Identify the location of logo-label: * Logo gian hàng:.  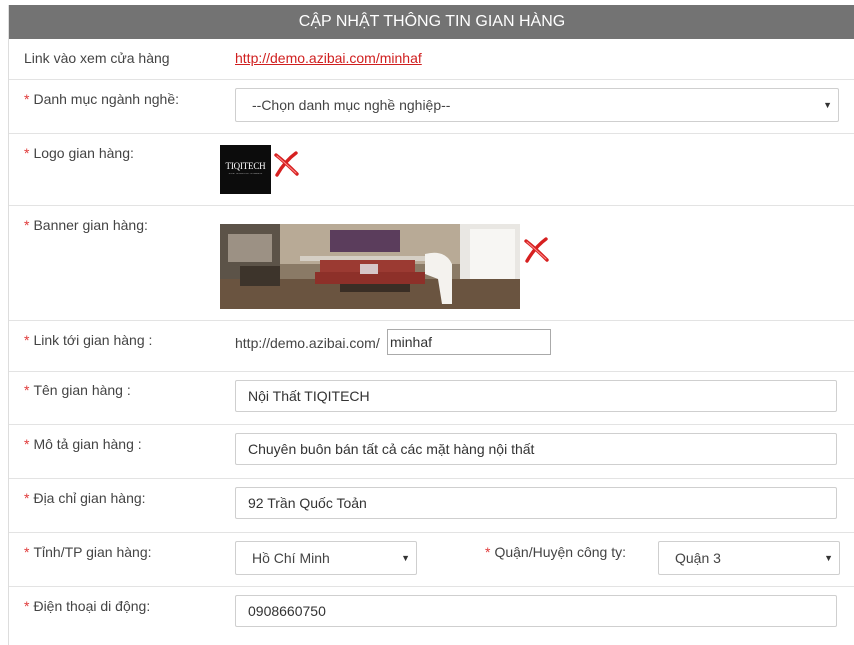
(79, 153).